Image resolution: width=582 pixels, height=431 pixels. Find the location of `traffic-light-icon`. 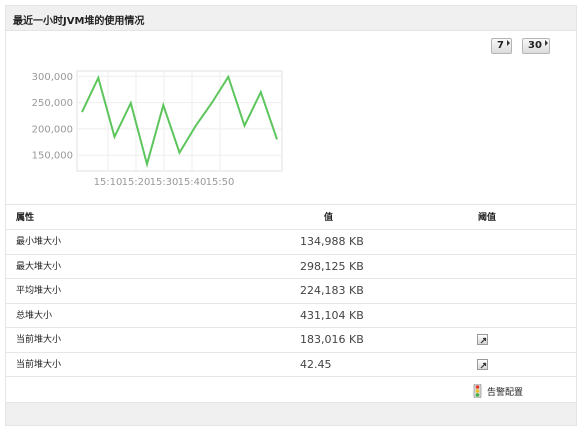

traffic-light-icon is located at coordinates (477, 391).